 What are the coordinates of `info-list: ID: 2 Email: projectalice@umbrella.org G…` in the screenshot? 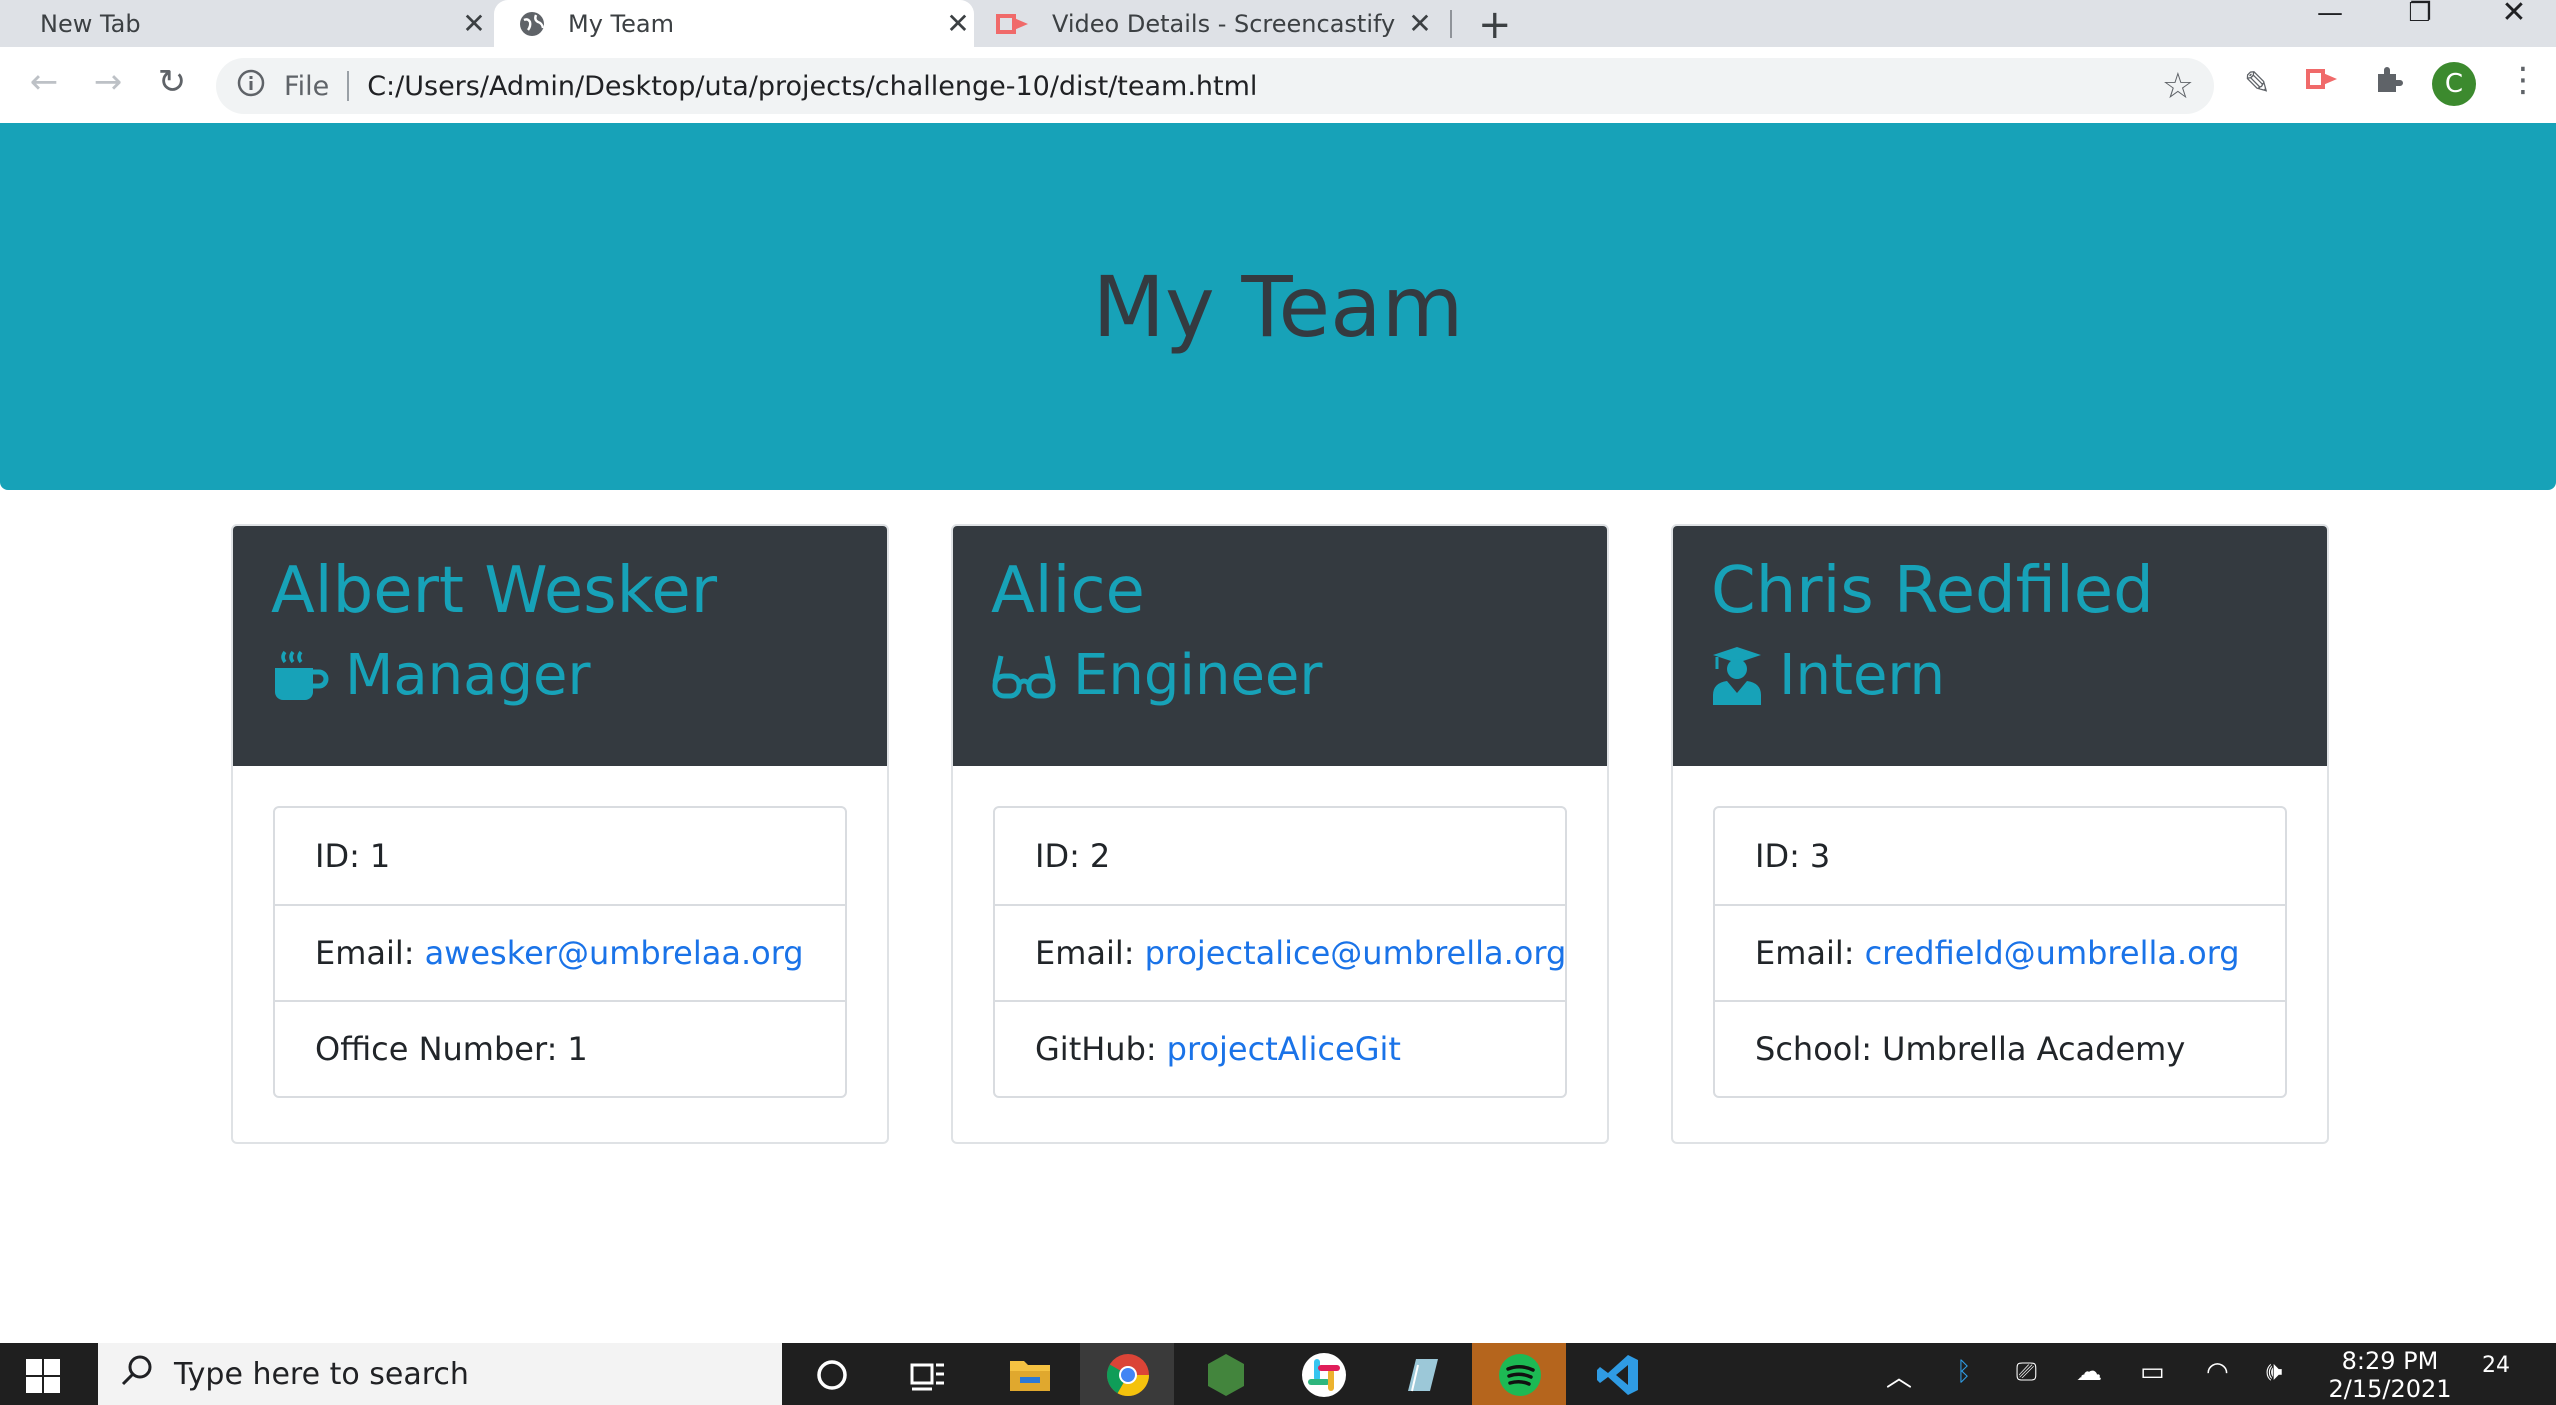 It's located at (1280, 952).